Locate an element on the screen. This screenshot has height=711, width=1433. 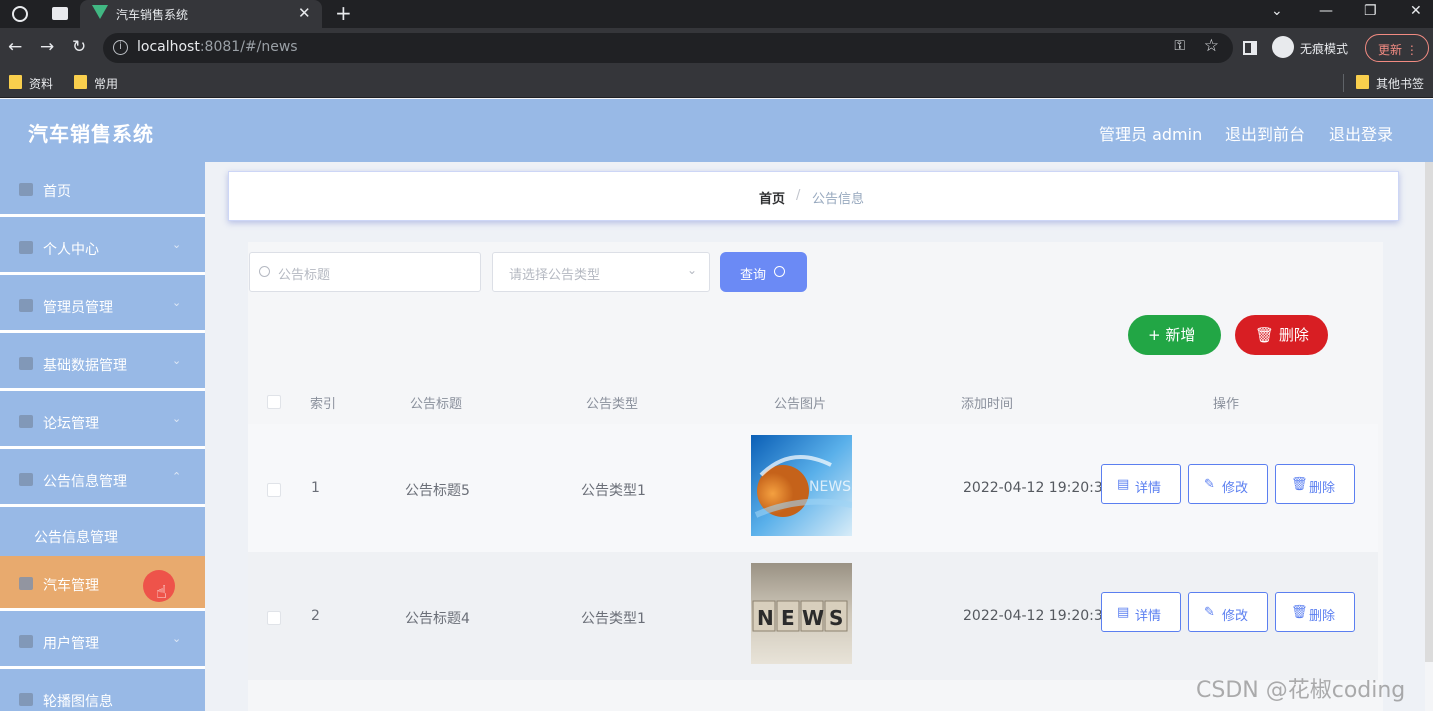
input-placeholder: 公告标题 is located at coordinates (304, 275).